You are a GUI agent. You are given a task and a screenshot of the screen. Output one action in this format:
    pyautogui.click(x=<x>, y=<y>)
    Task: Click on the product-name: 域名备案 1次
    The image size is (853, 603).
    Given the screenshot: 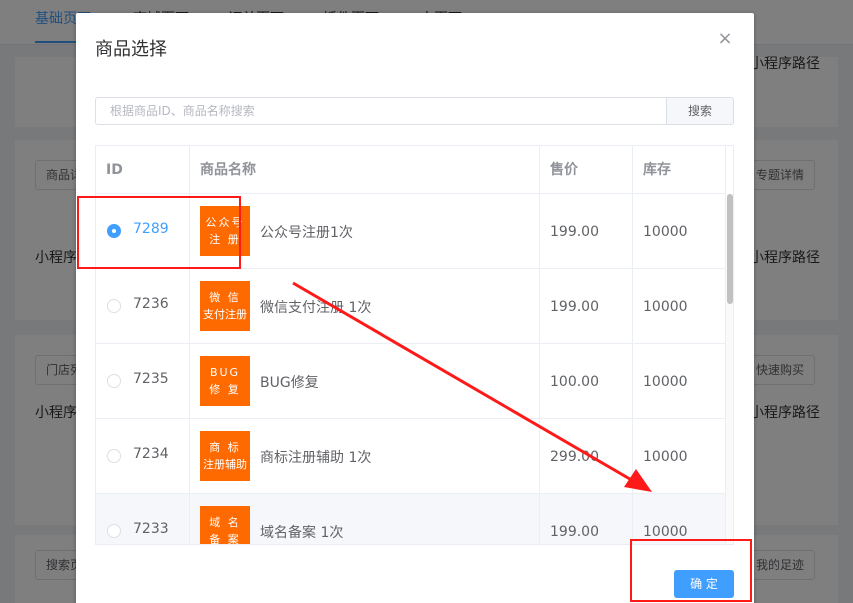 What is the action you would take?
    pyautogui.click(x=302, y=533)
    